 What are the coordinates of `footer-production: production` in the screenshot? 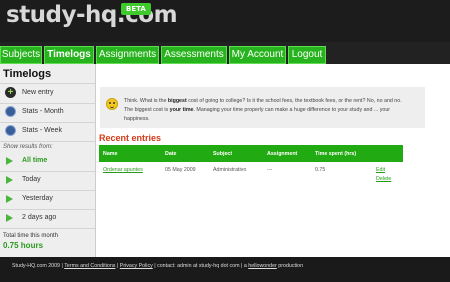 It's located at (290, 266).